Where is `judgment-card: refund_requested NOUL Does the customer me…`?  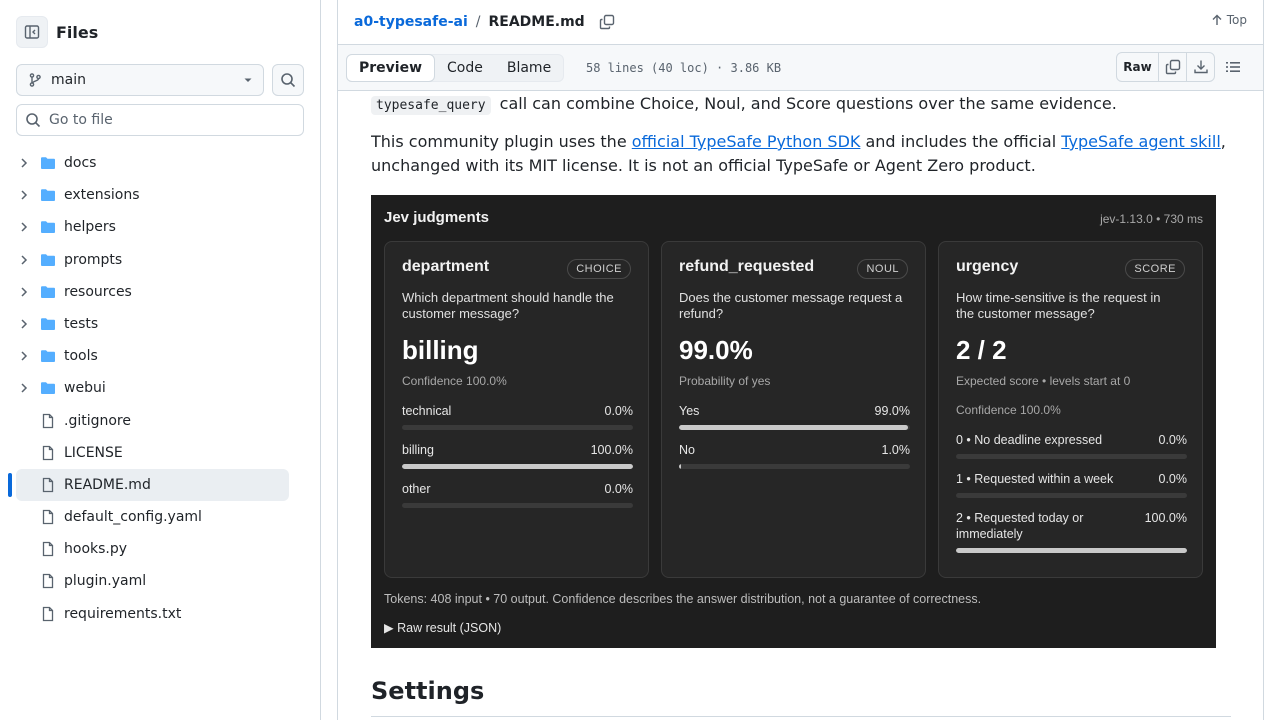 judgment-card: refund_requested NOUL Does the customer me… is located at coordinates (793, 409).